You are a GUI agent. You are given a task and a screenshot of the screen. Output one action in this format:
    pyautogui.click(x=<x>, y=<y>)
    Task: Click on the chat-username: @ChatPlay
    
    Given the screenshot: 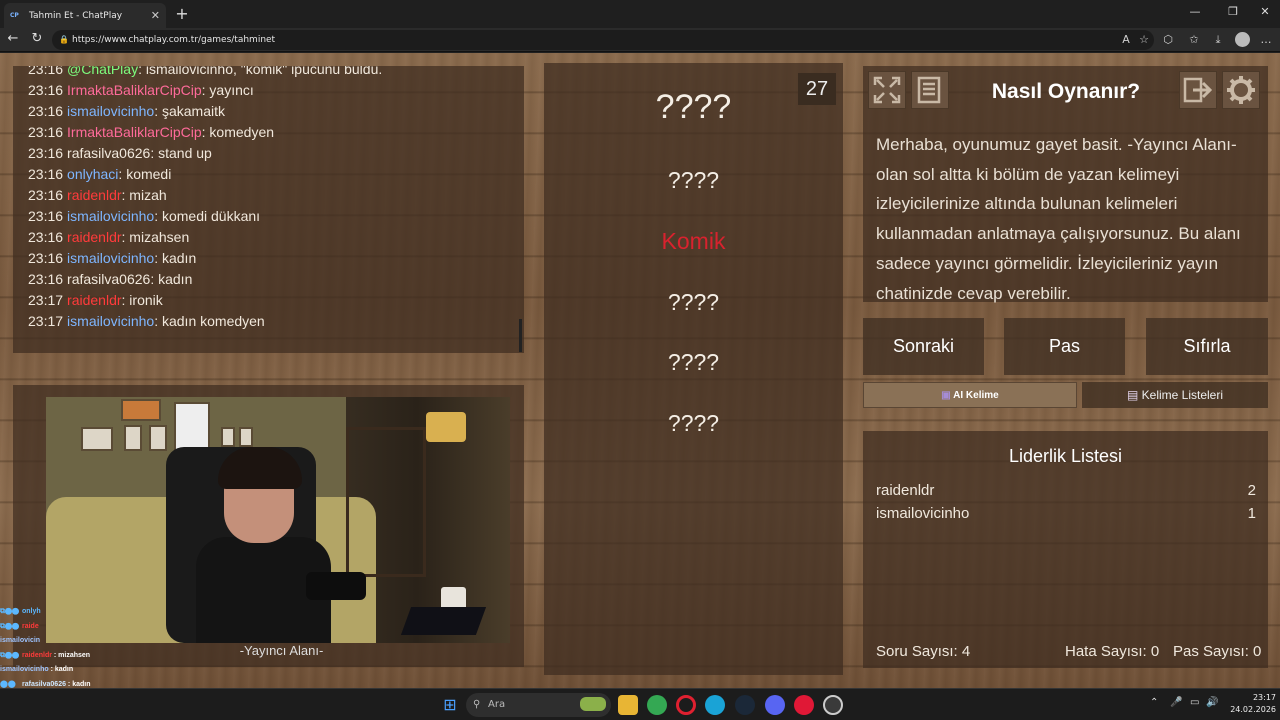 What is the action you would take?
    pyautogui.click(x=102, y=71)
    